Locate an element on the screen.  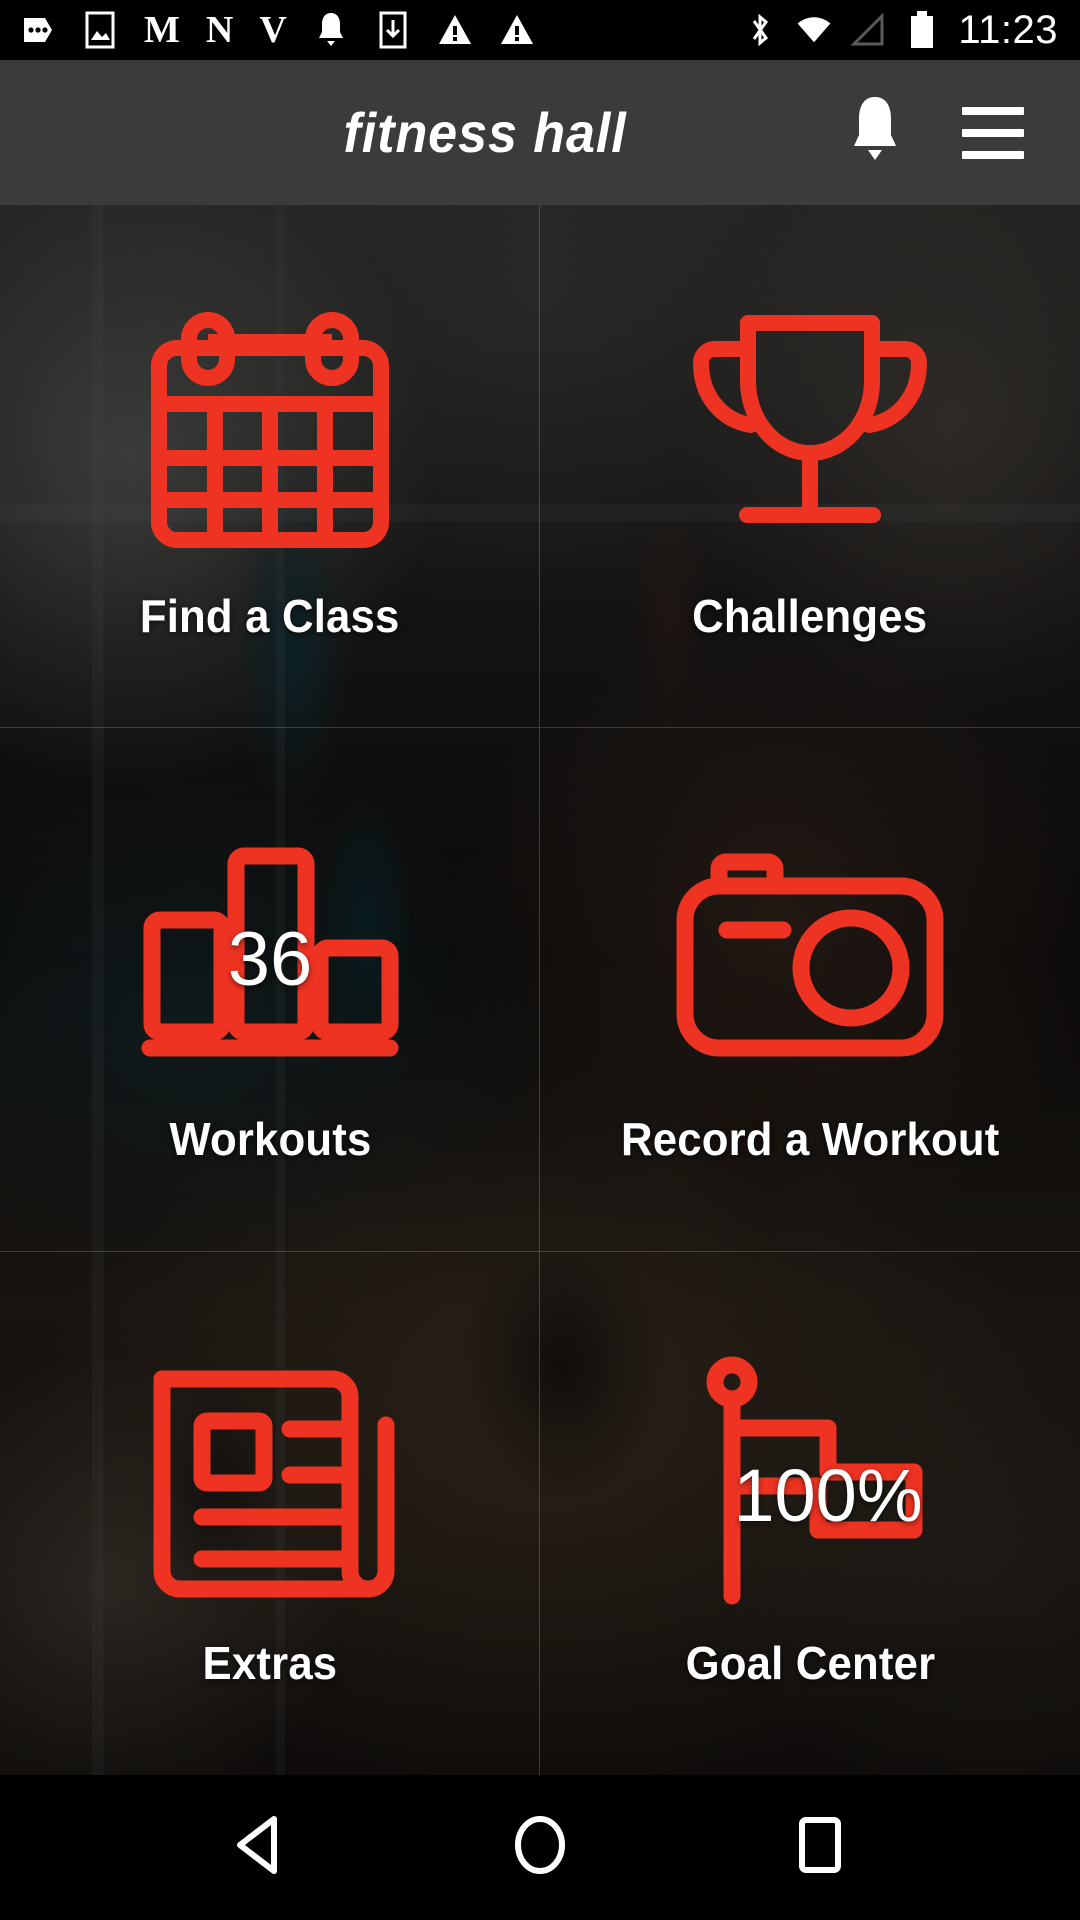
status-bar: M N V 11:23 is located at coordinates (540, 30).